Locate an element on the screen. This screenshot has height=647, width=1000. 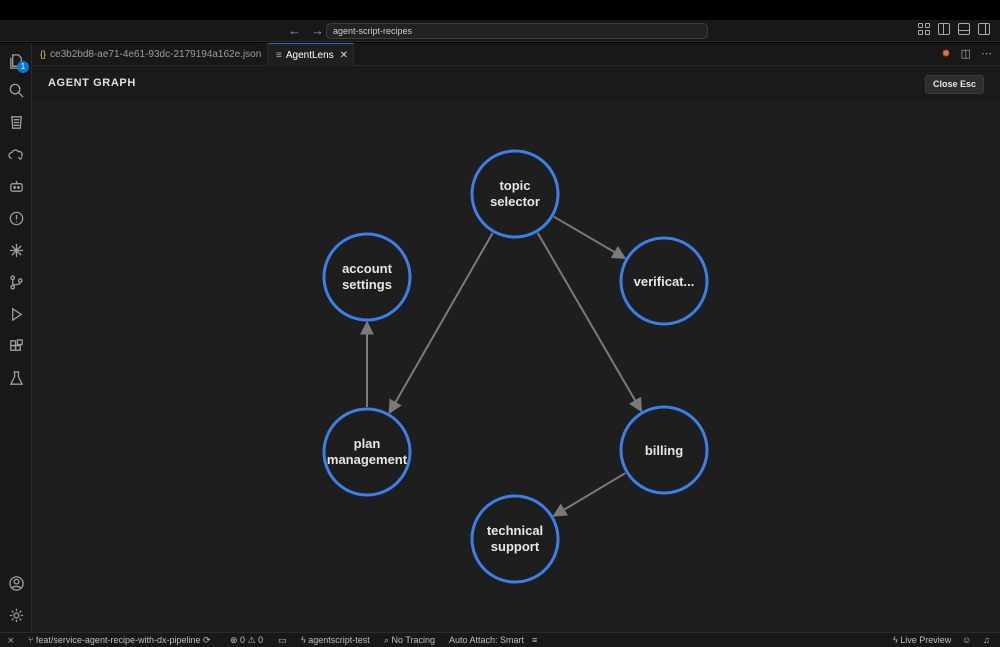
graph-node-account: accountsettings is located at coordinates (367, 277).